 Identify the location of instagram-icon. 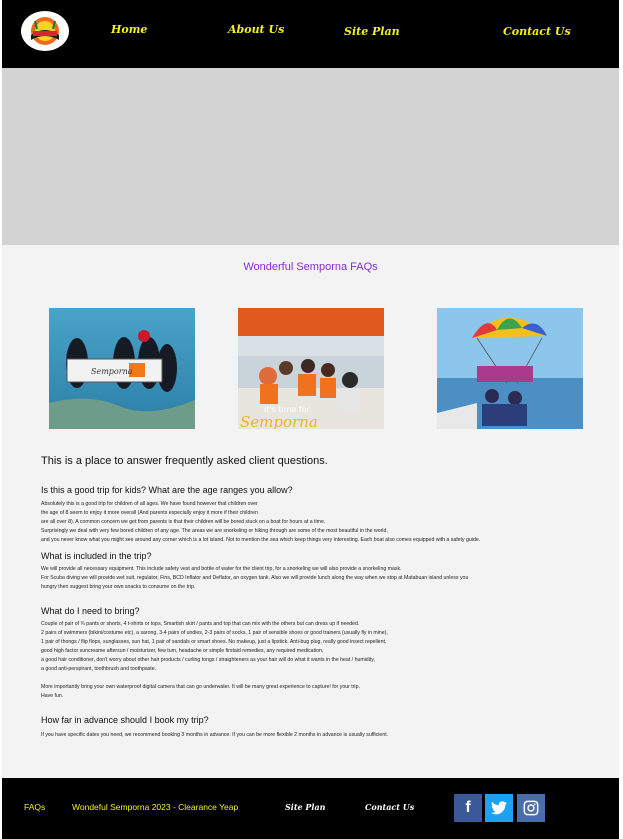
(531, 808).